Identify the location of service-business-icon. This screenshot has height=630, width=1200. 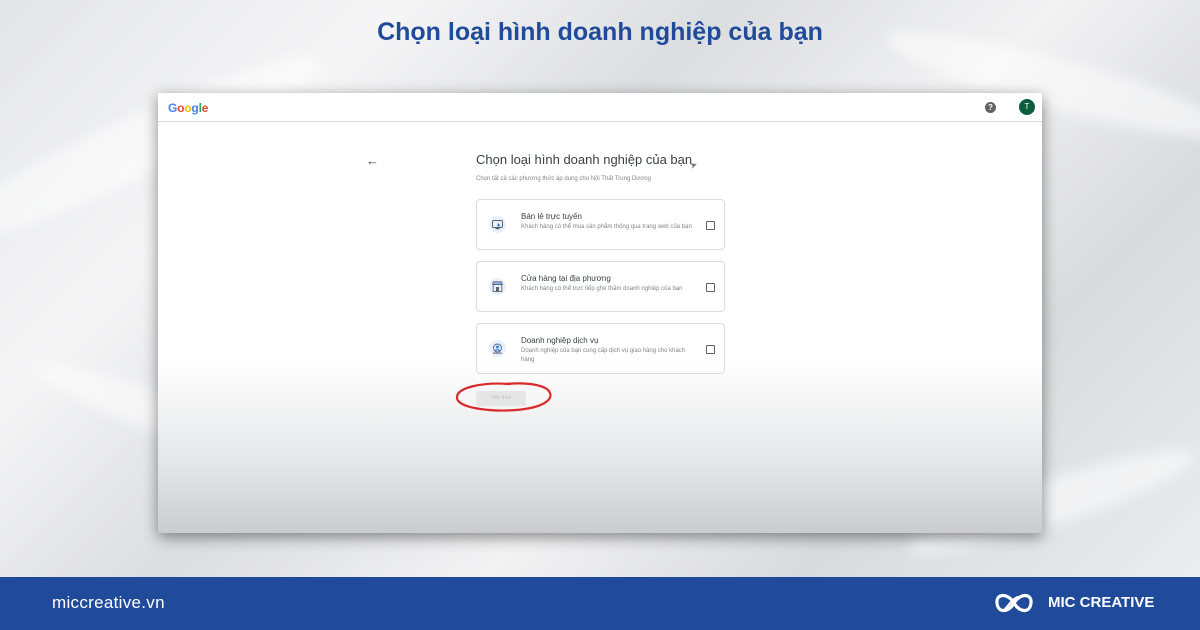
(497, 348).